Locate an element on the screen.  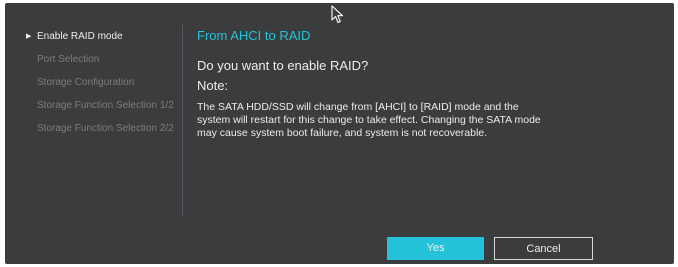
note-label: Note: is located at coordinates (213, 85).